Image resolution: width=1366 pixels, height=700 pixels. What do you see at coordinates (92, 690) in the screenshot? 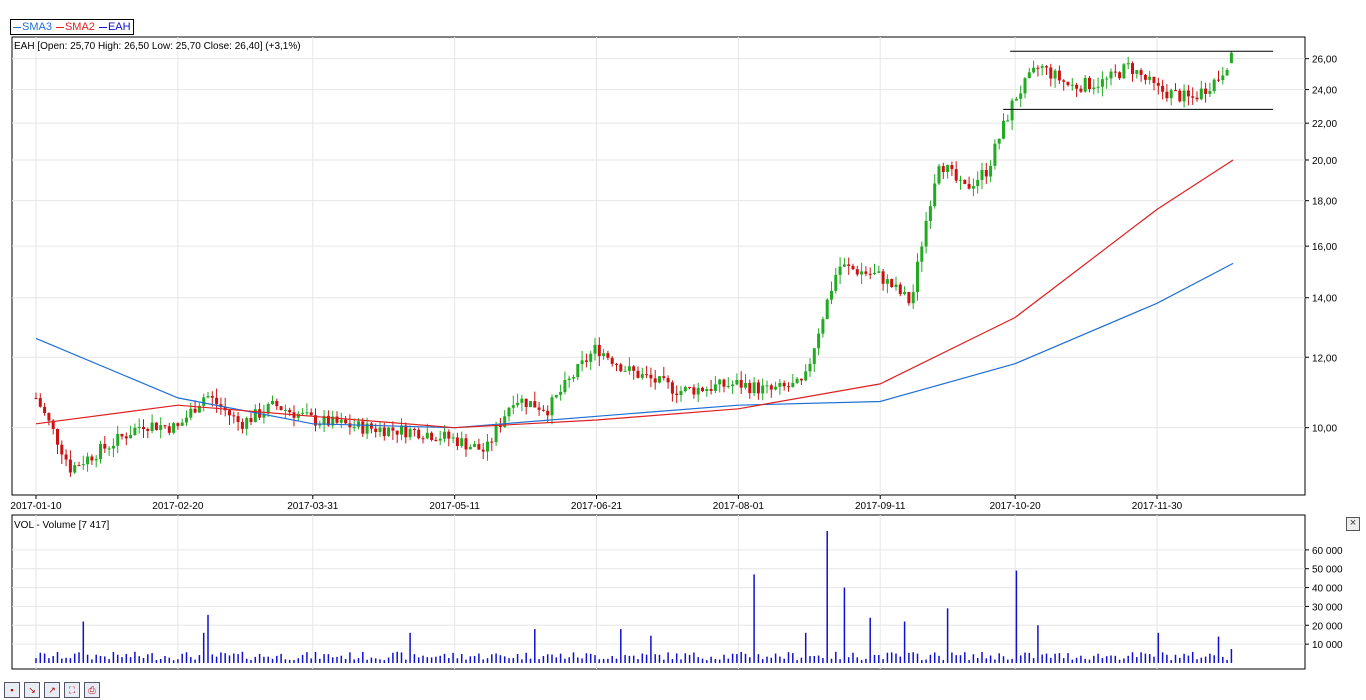
I see `print-icon: ⎙` at bounding box center [92, 690].